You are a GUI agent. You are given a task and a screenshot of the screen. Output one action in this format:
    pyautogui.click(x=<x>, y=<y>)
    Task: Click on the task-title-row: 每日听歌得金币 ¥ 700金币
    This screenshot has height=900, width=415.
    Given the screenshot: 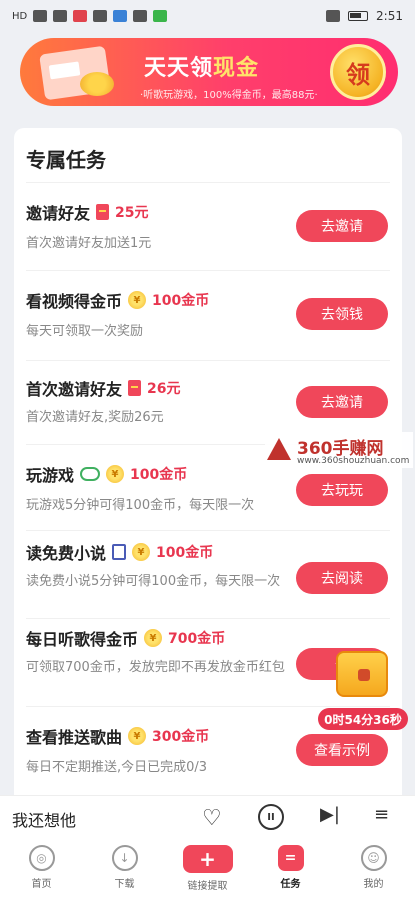 What is the action you would take?
    pyautogui.click(x=125, y=638)
    